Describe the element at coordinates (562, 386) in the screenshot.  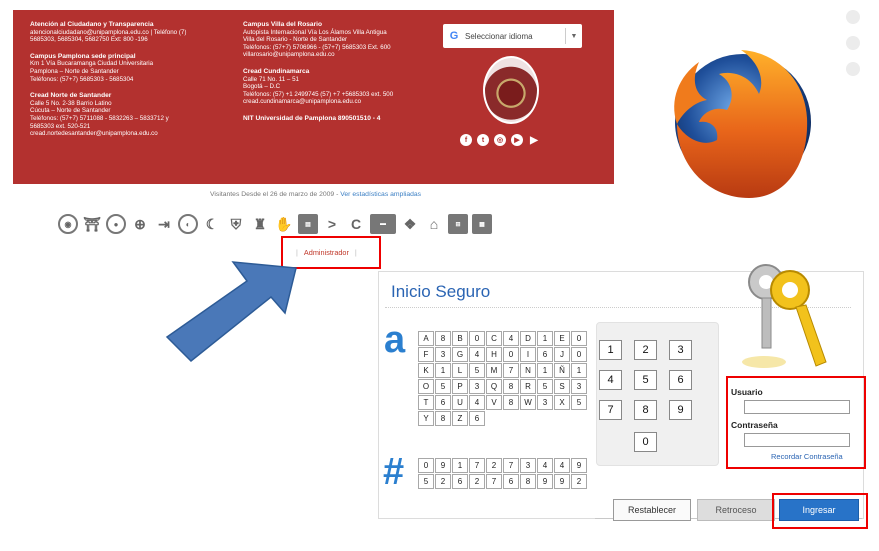
I see `letter-key: S` at that location.